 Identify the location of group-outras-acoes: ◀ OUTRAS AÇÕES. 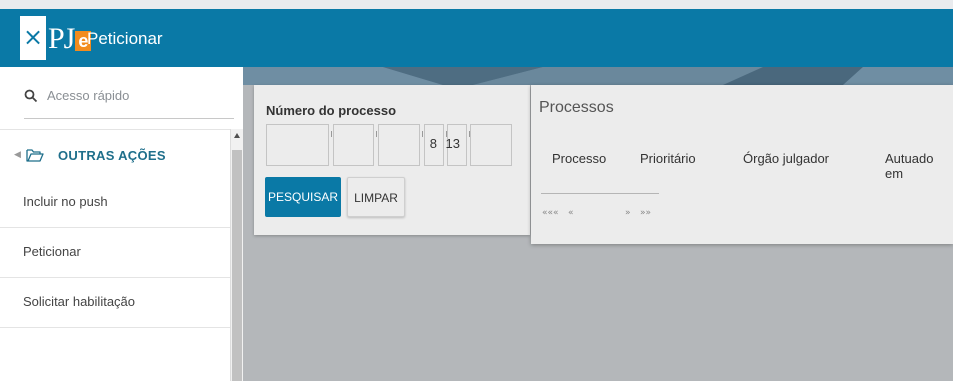
(90, 155).